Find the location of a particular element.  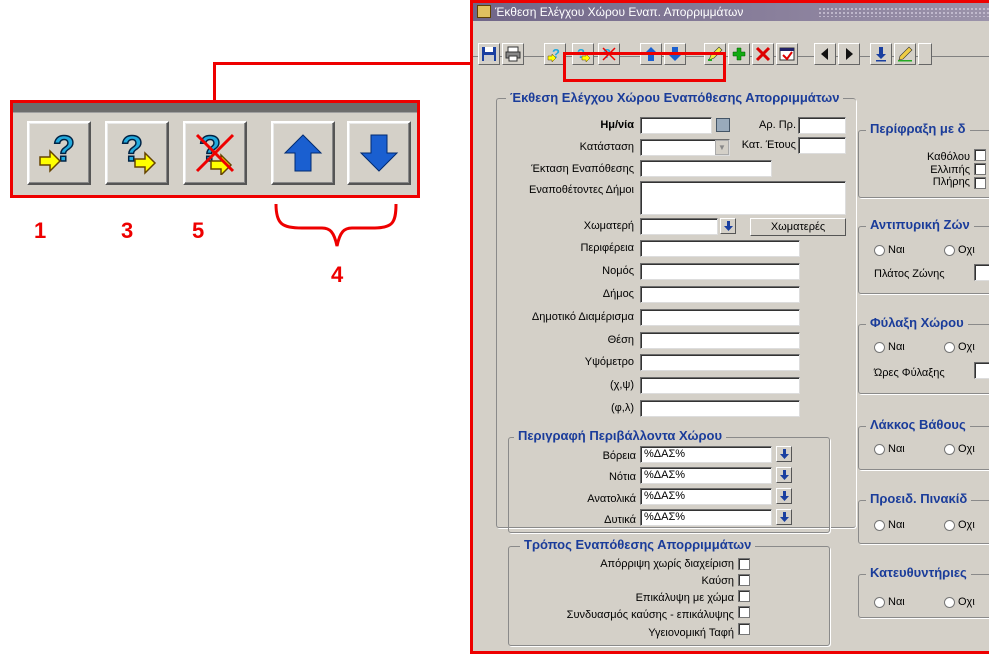

firezone-no-radio is located at coordinates (949, 250).